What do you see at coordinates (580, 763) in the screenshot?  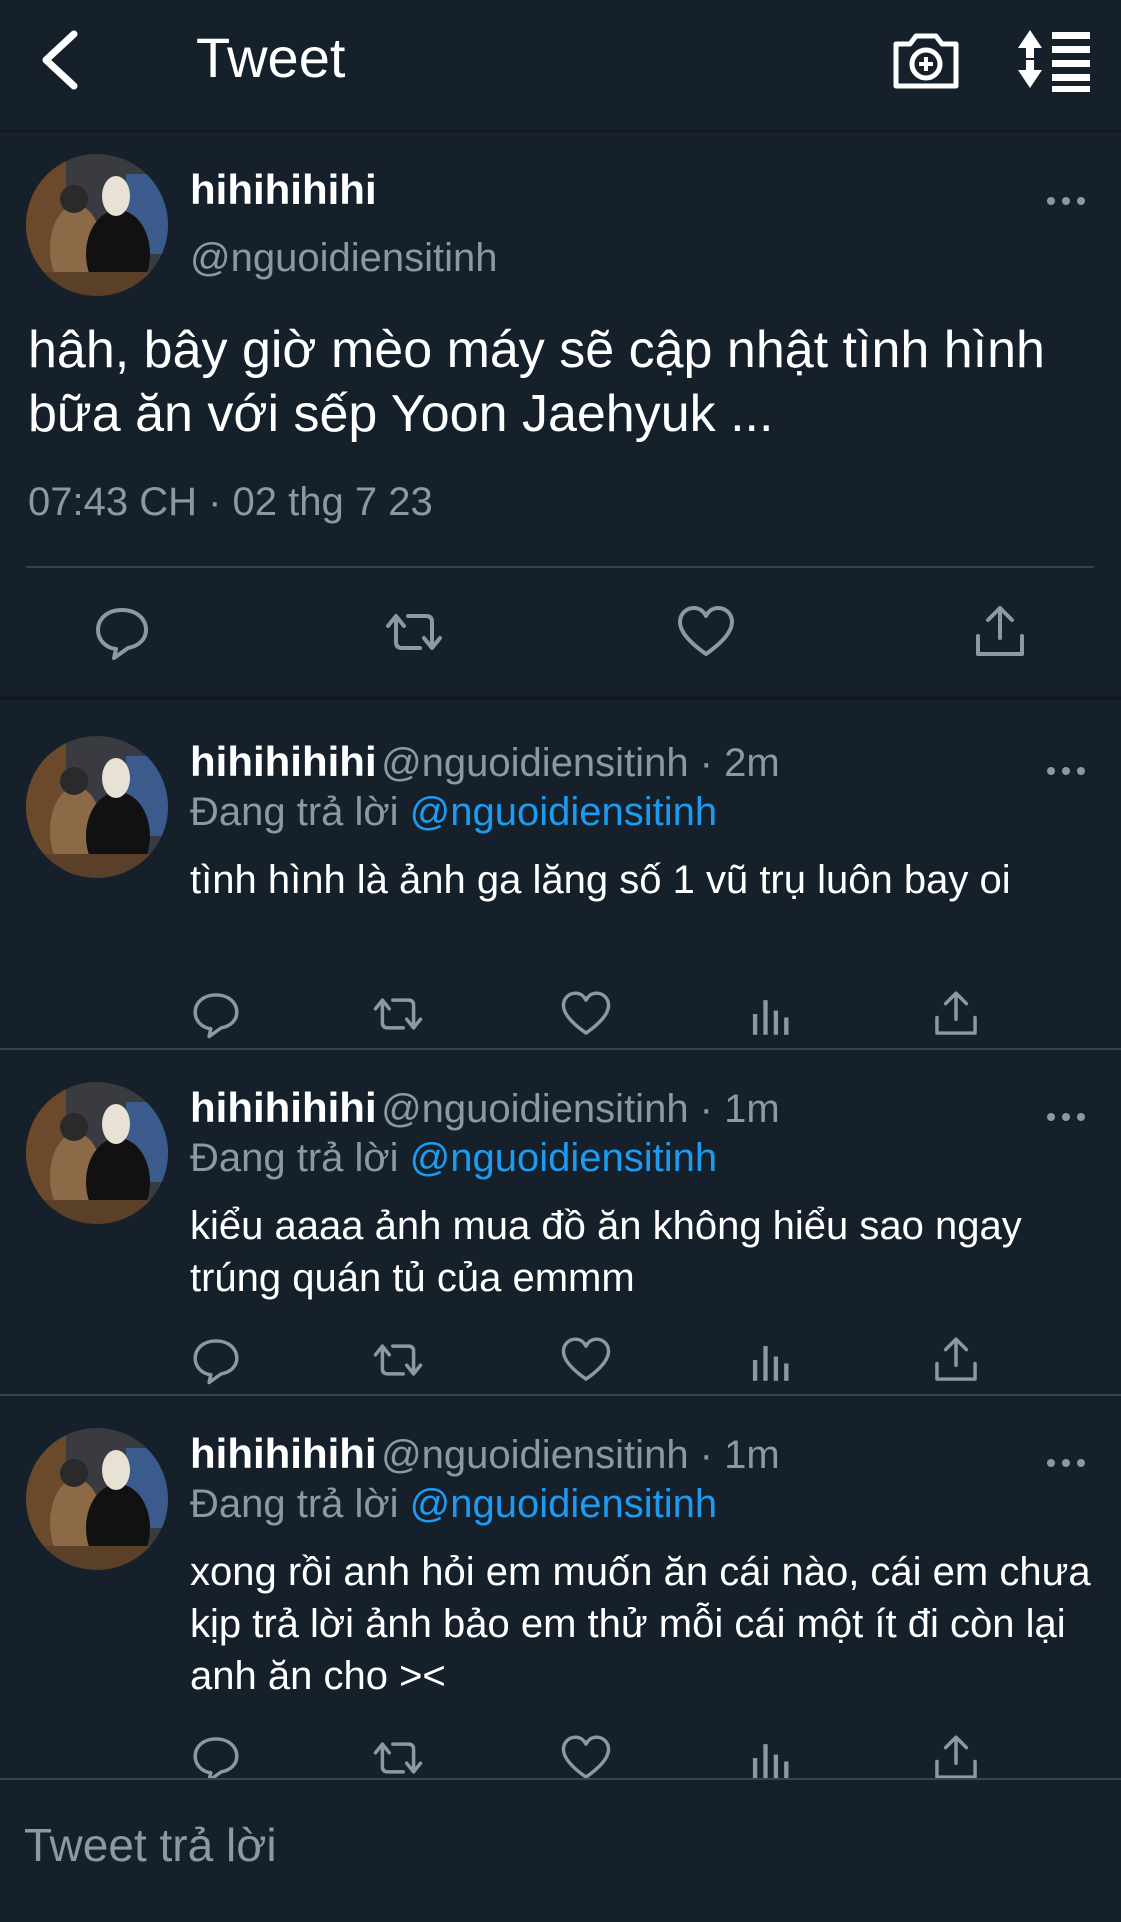 I see `handle-and-time: @nguoidiensitinh · 2m` at bounding box center [580, 763].